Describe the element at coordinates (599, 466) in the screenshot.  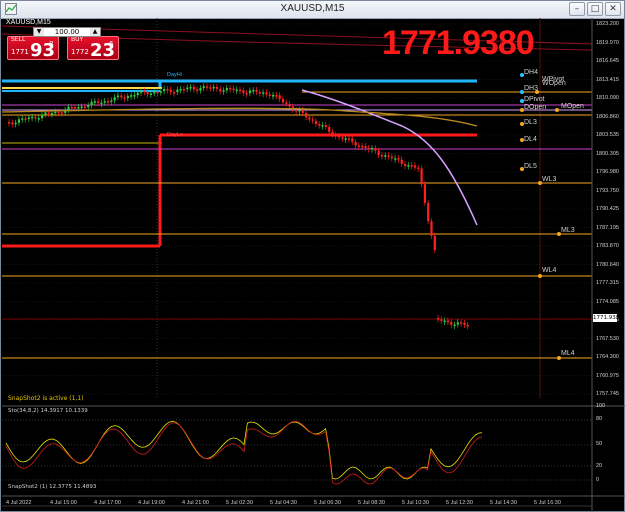
I see `indicator-axis-label: 20` at that location.